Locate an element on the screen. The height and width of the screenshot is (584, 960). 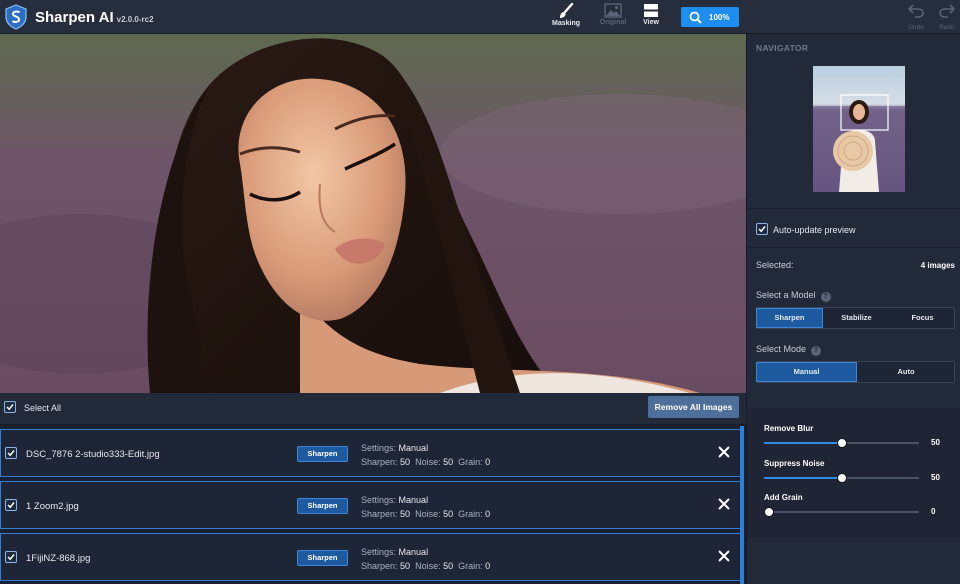
mode-option-auto: Auto is located at coordinates (906, 372).